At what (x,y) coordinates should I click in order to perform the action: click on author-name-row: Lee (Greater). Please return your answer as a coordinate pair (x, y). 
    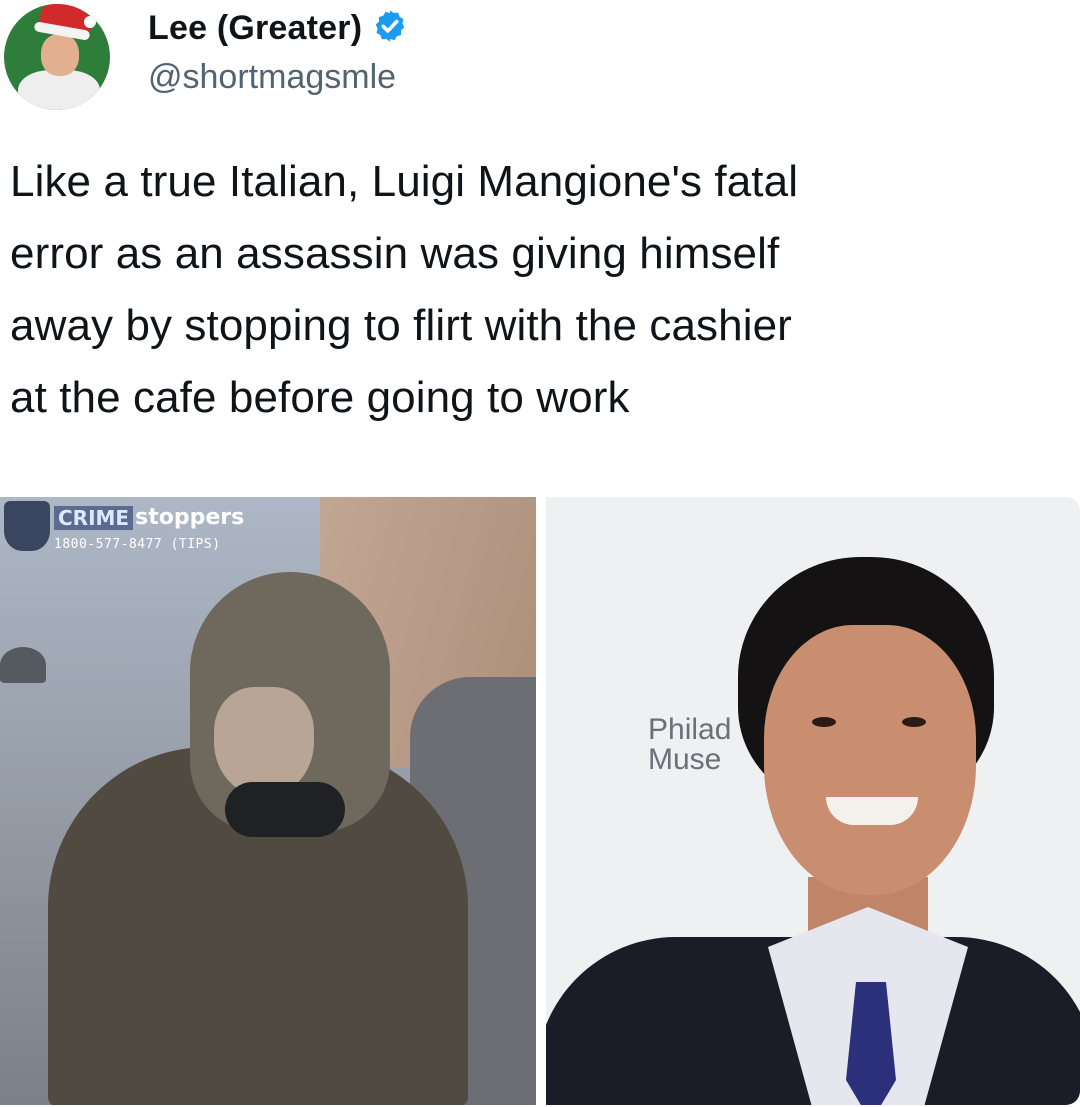
    Looking at the image, I should click on (278, 28).